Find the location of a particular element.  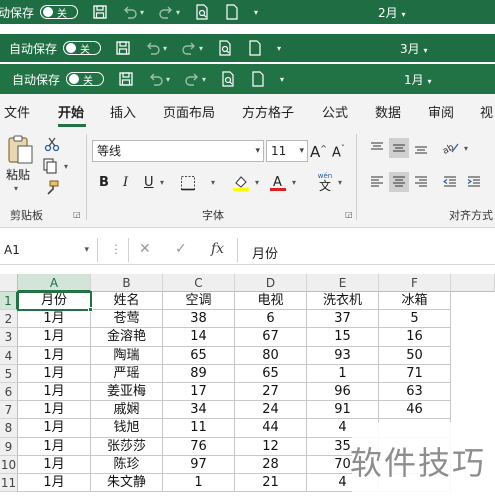

cell-c1: 空调 is located at coordinates (199, 301).